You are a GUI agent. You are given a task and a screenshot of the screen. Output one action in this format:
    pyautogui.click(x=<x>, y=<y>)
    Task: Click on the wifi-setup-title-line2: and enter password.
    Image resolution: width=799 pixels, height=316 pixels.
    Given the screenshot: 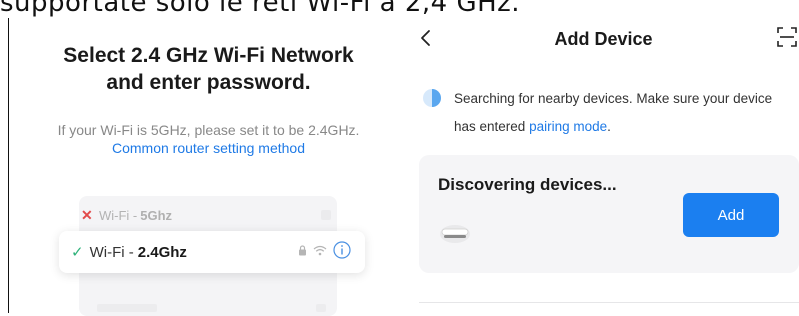 What is the action you would take?
    pyautogui.click(x=208, y=82)
    